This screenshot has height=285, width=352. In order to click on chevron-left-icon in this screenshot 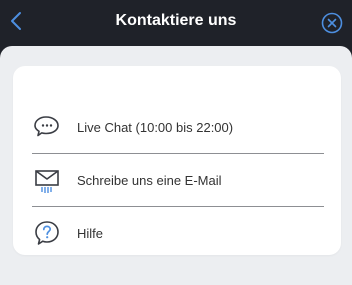, I will do `click(16, 21)`.